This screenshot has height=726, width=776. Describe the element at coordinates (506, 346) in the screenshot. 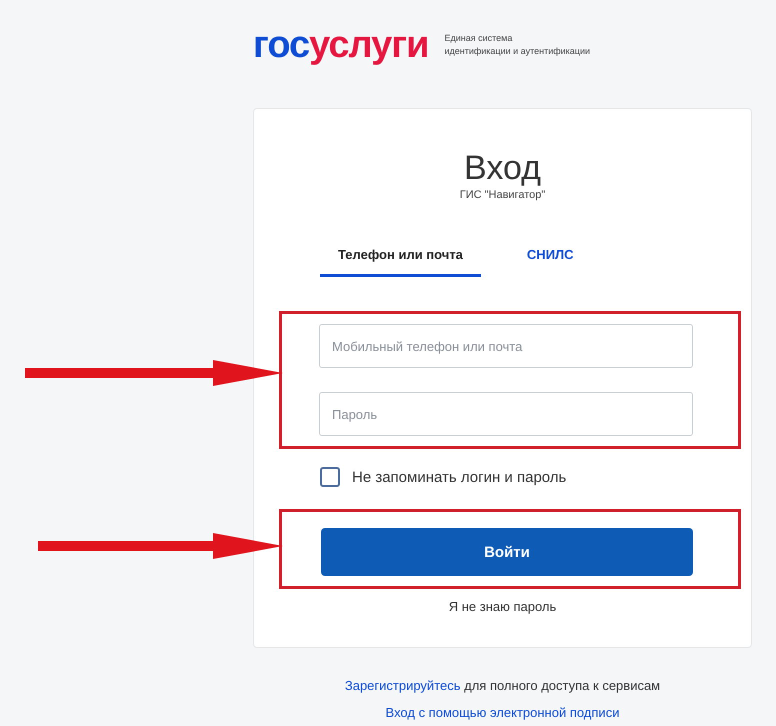

I see `input-field: Мобильный телефон или почта` at that location.